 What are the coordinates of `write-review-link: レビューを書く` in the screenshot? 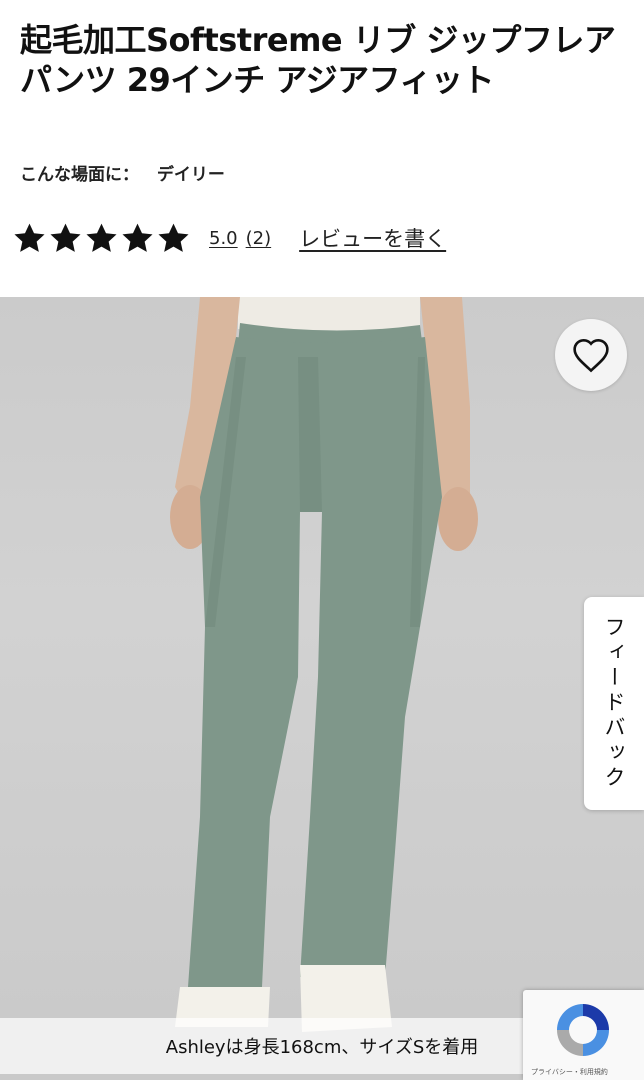 It's located at (372, 238).